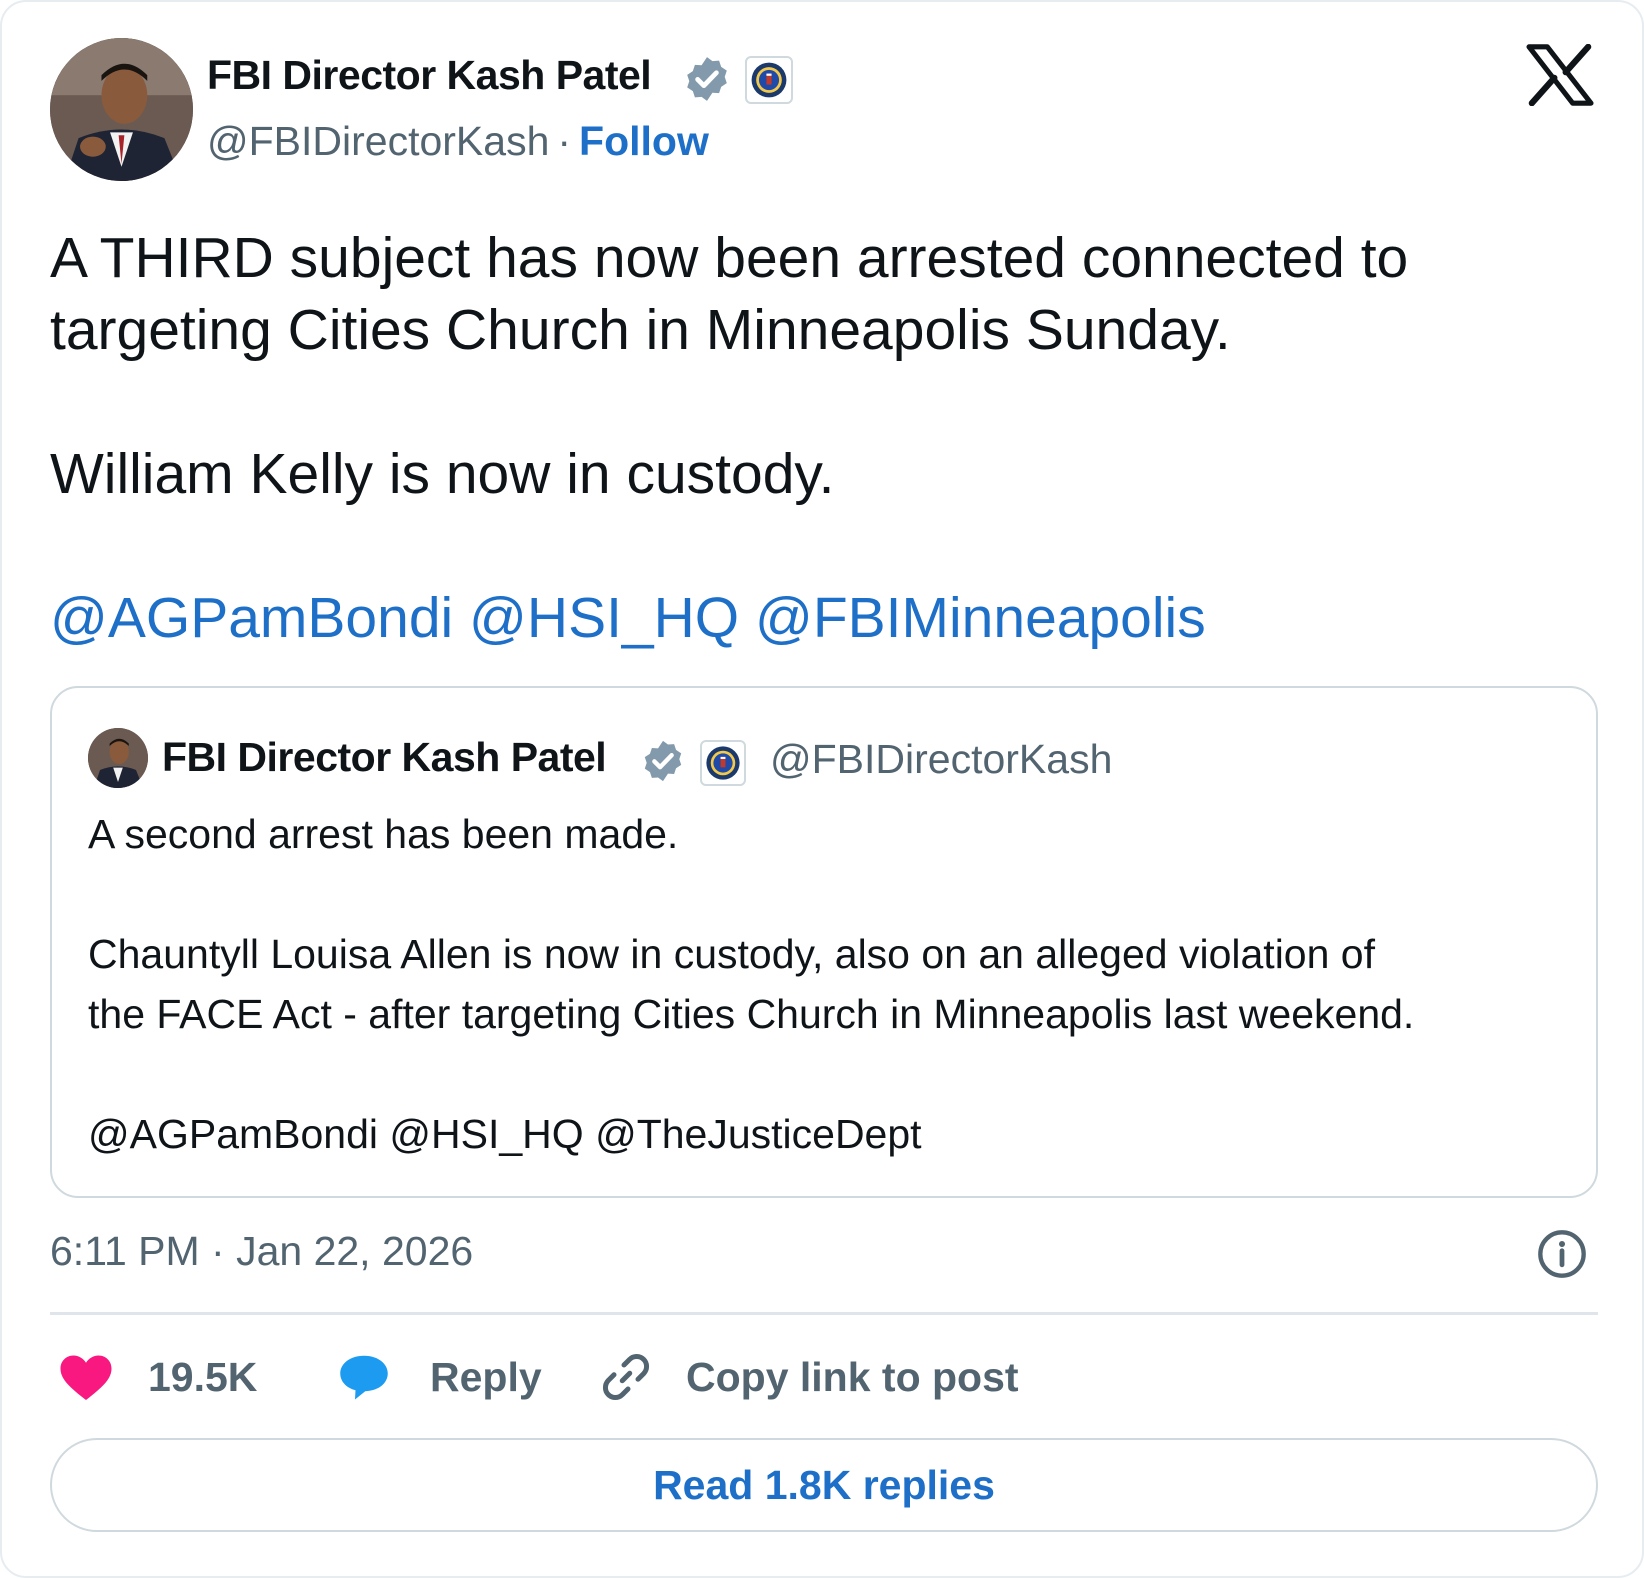 The image size is (1644, 1578). I want to click on author-handle-row: @FBIDirectorKash · Follow, so click(458, 141).